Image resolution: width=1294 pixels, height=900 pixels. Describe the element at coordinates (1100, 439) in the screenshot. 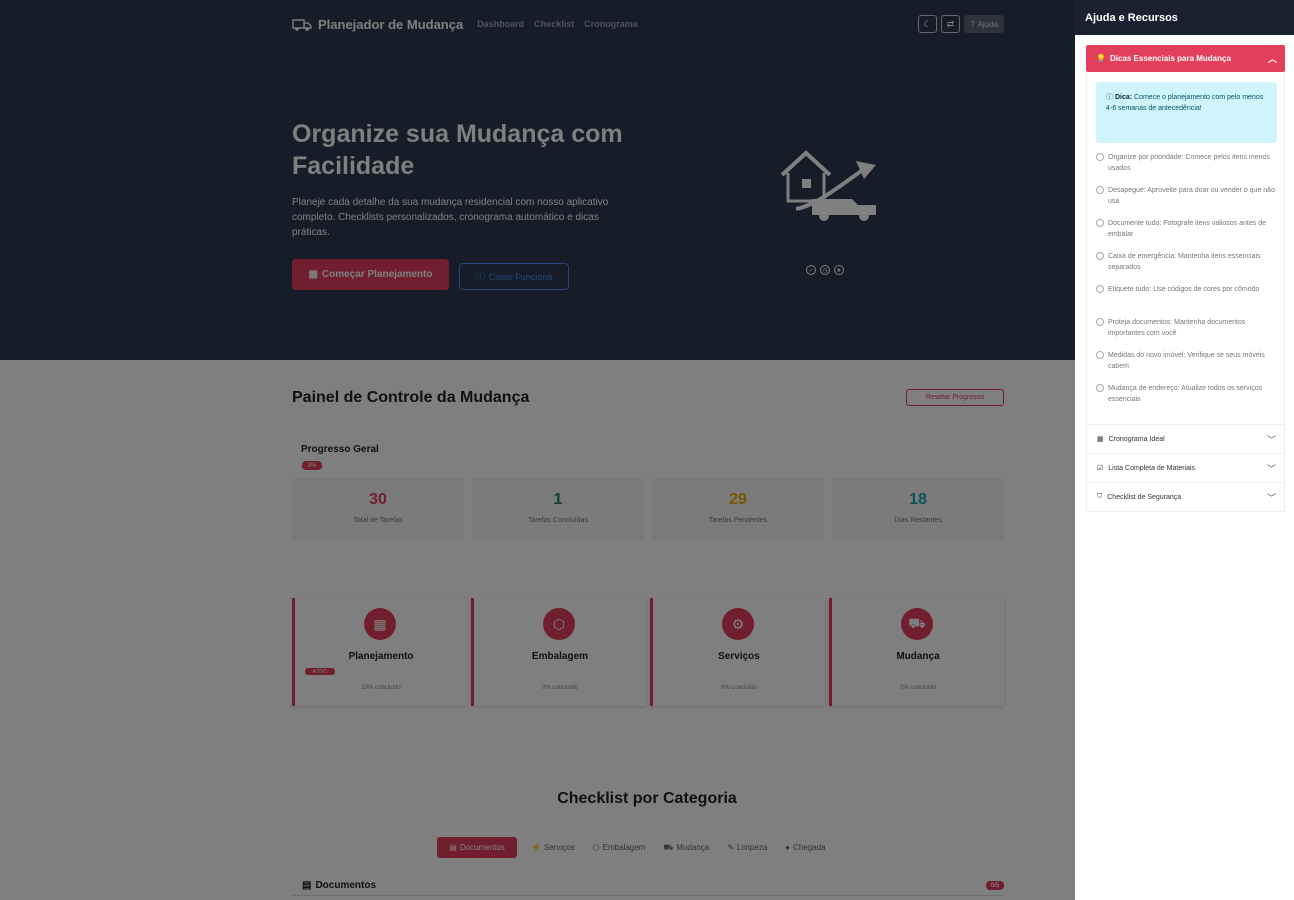

I see `calendar-icon: ▦` at that location.